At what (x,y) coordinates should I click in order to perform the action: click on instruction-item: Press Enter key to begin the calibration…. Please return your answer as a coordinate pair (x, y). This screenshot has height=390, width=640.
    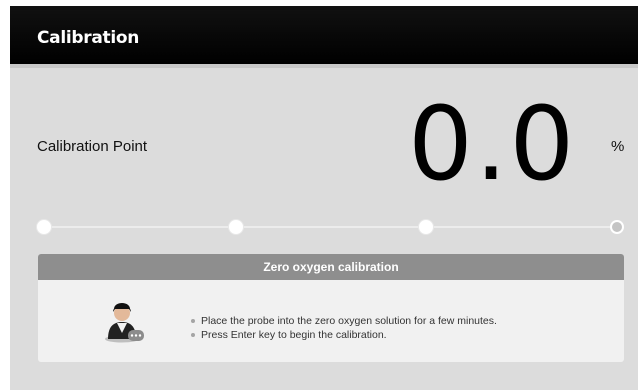
    Looking at the image, I should click on (343, 335).